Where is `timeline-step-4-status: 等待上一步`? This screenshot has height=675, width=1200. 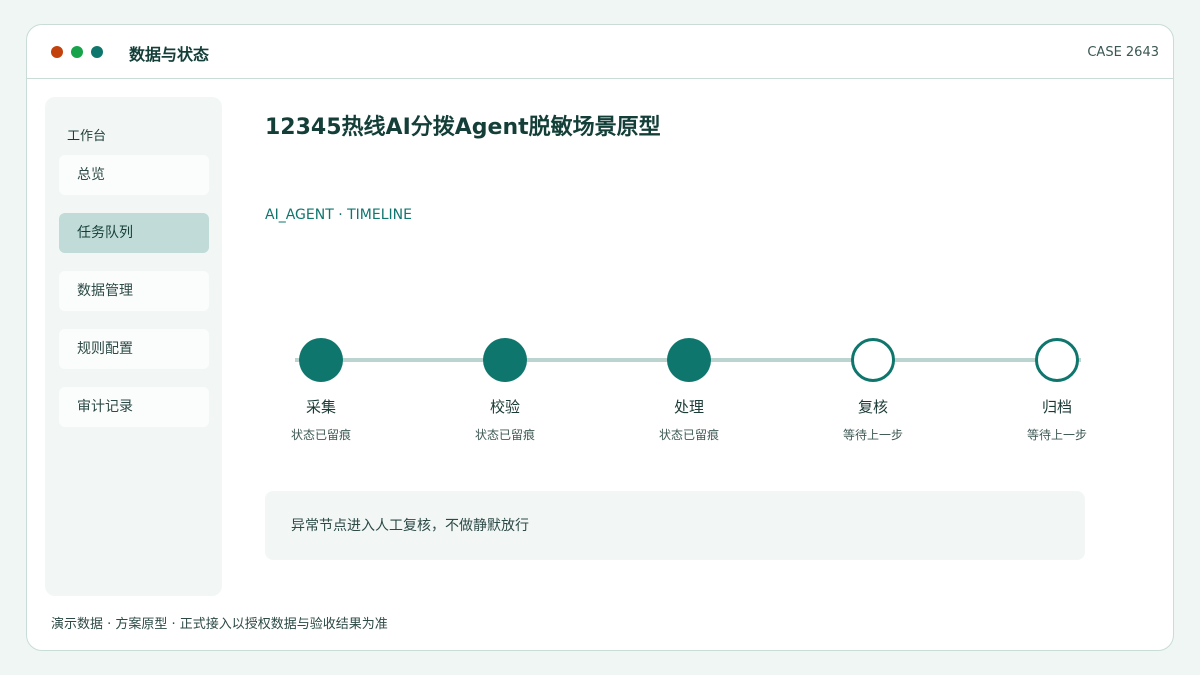 timeline-step-4-status: 等待上一步 is located at coordinates (872, 435).